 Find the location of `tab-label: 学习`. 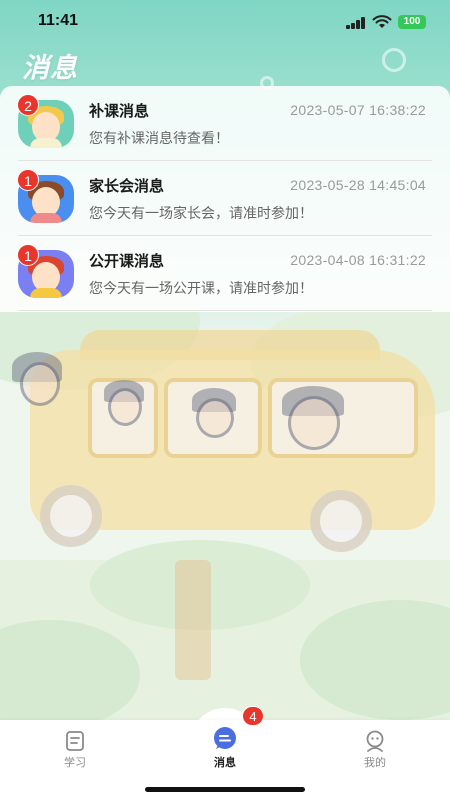

tab-label: 学习 is located at coordinates (75, 762).